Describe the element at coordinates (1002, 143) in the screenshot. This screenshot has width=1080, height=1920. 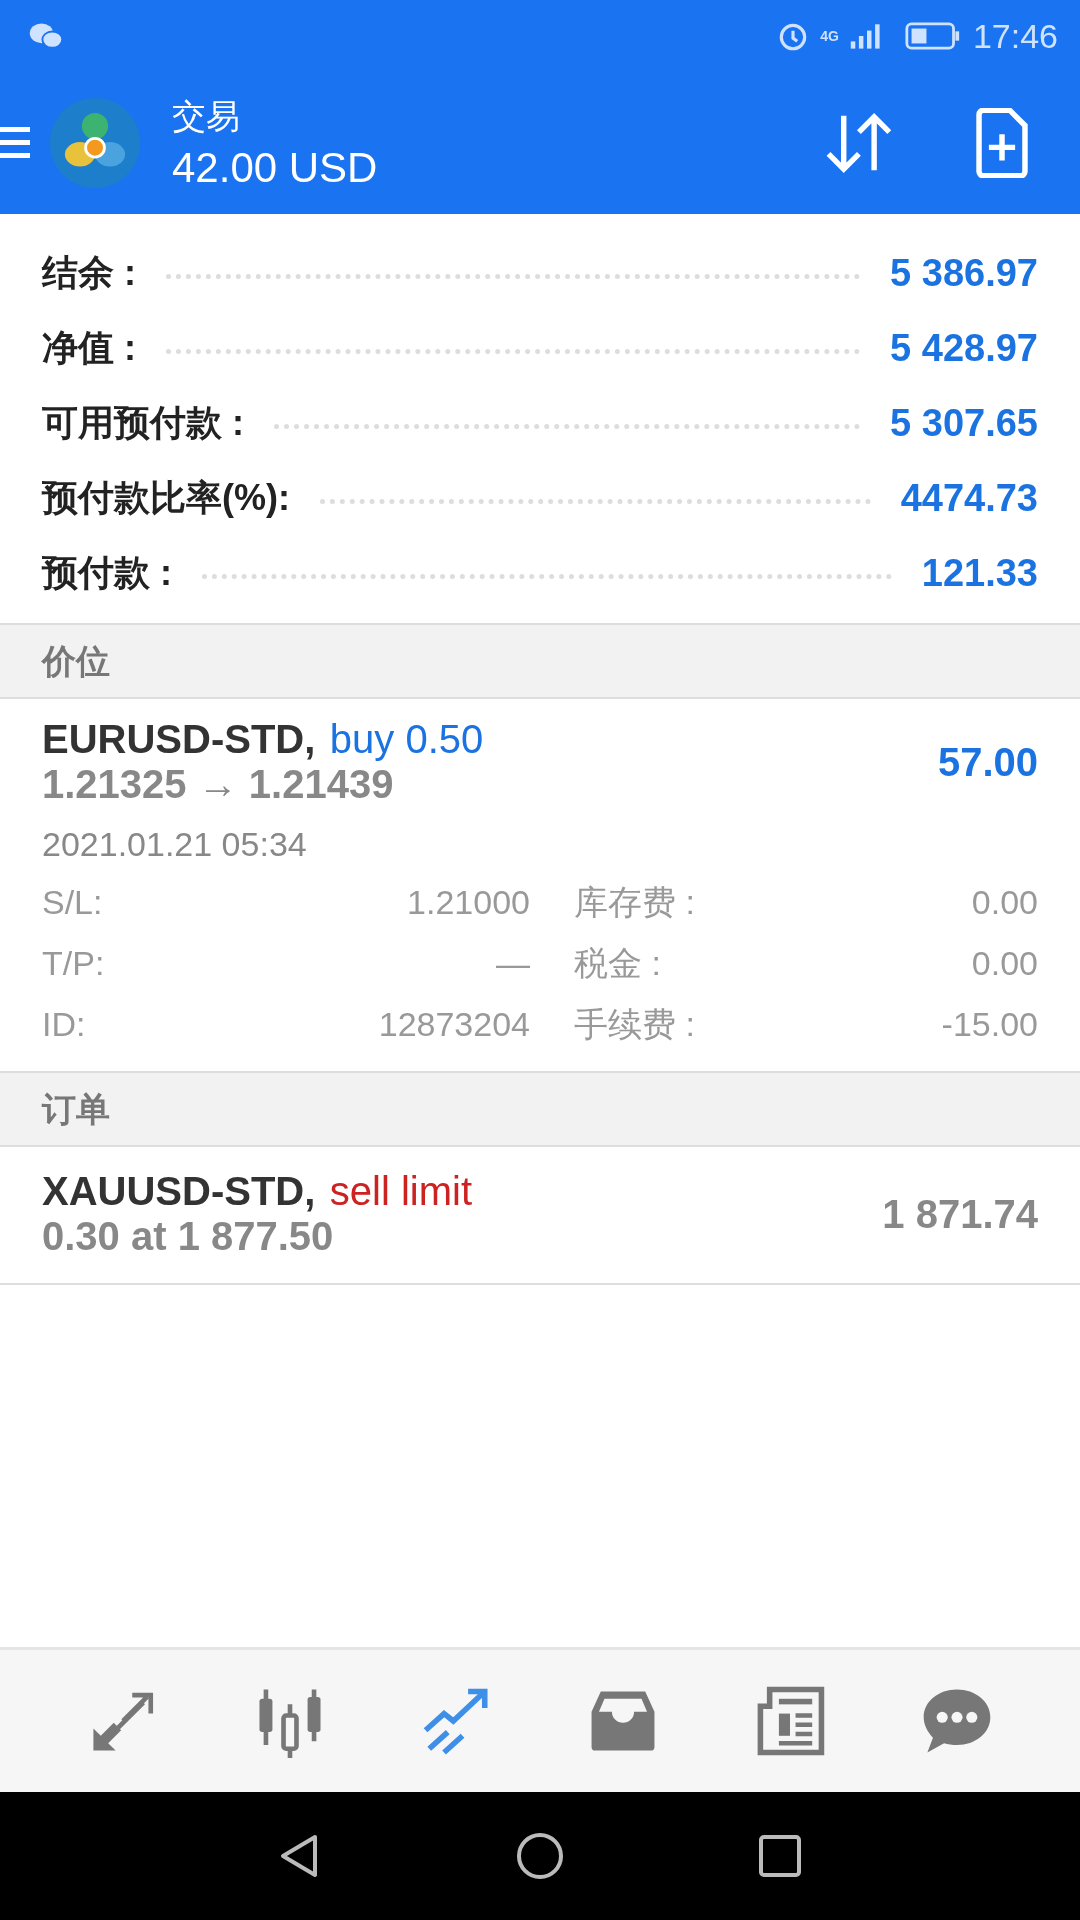
I see `new-order-icon` at that location.